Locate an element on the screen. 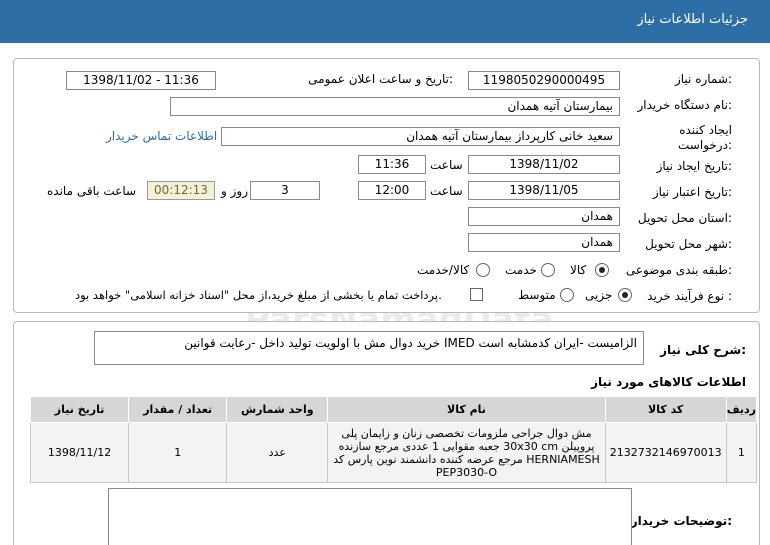 The width and height of the screenshot is (770, 545). city-label: شهر محل تحویل: is located at coordinates (688, 244).